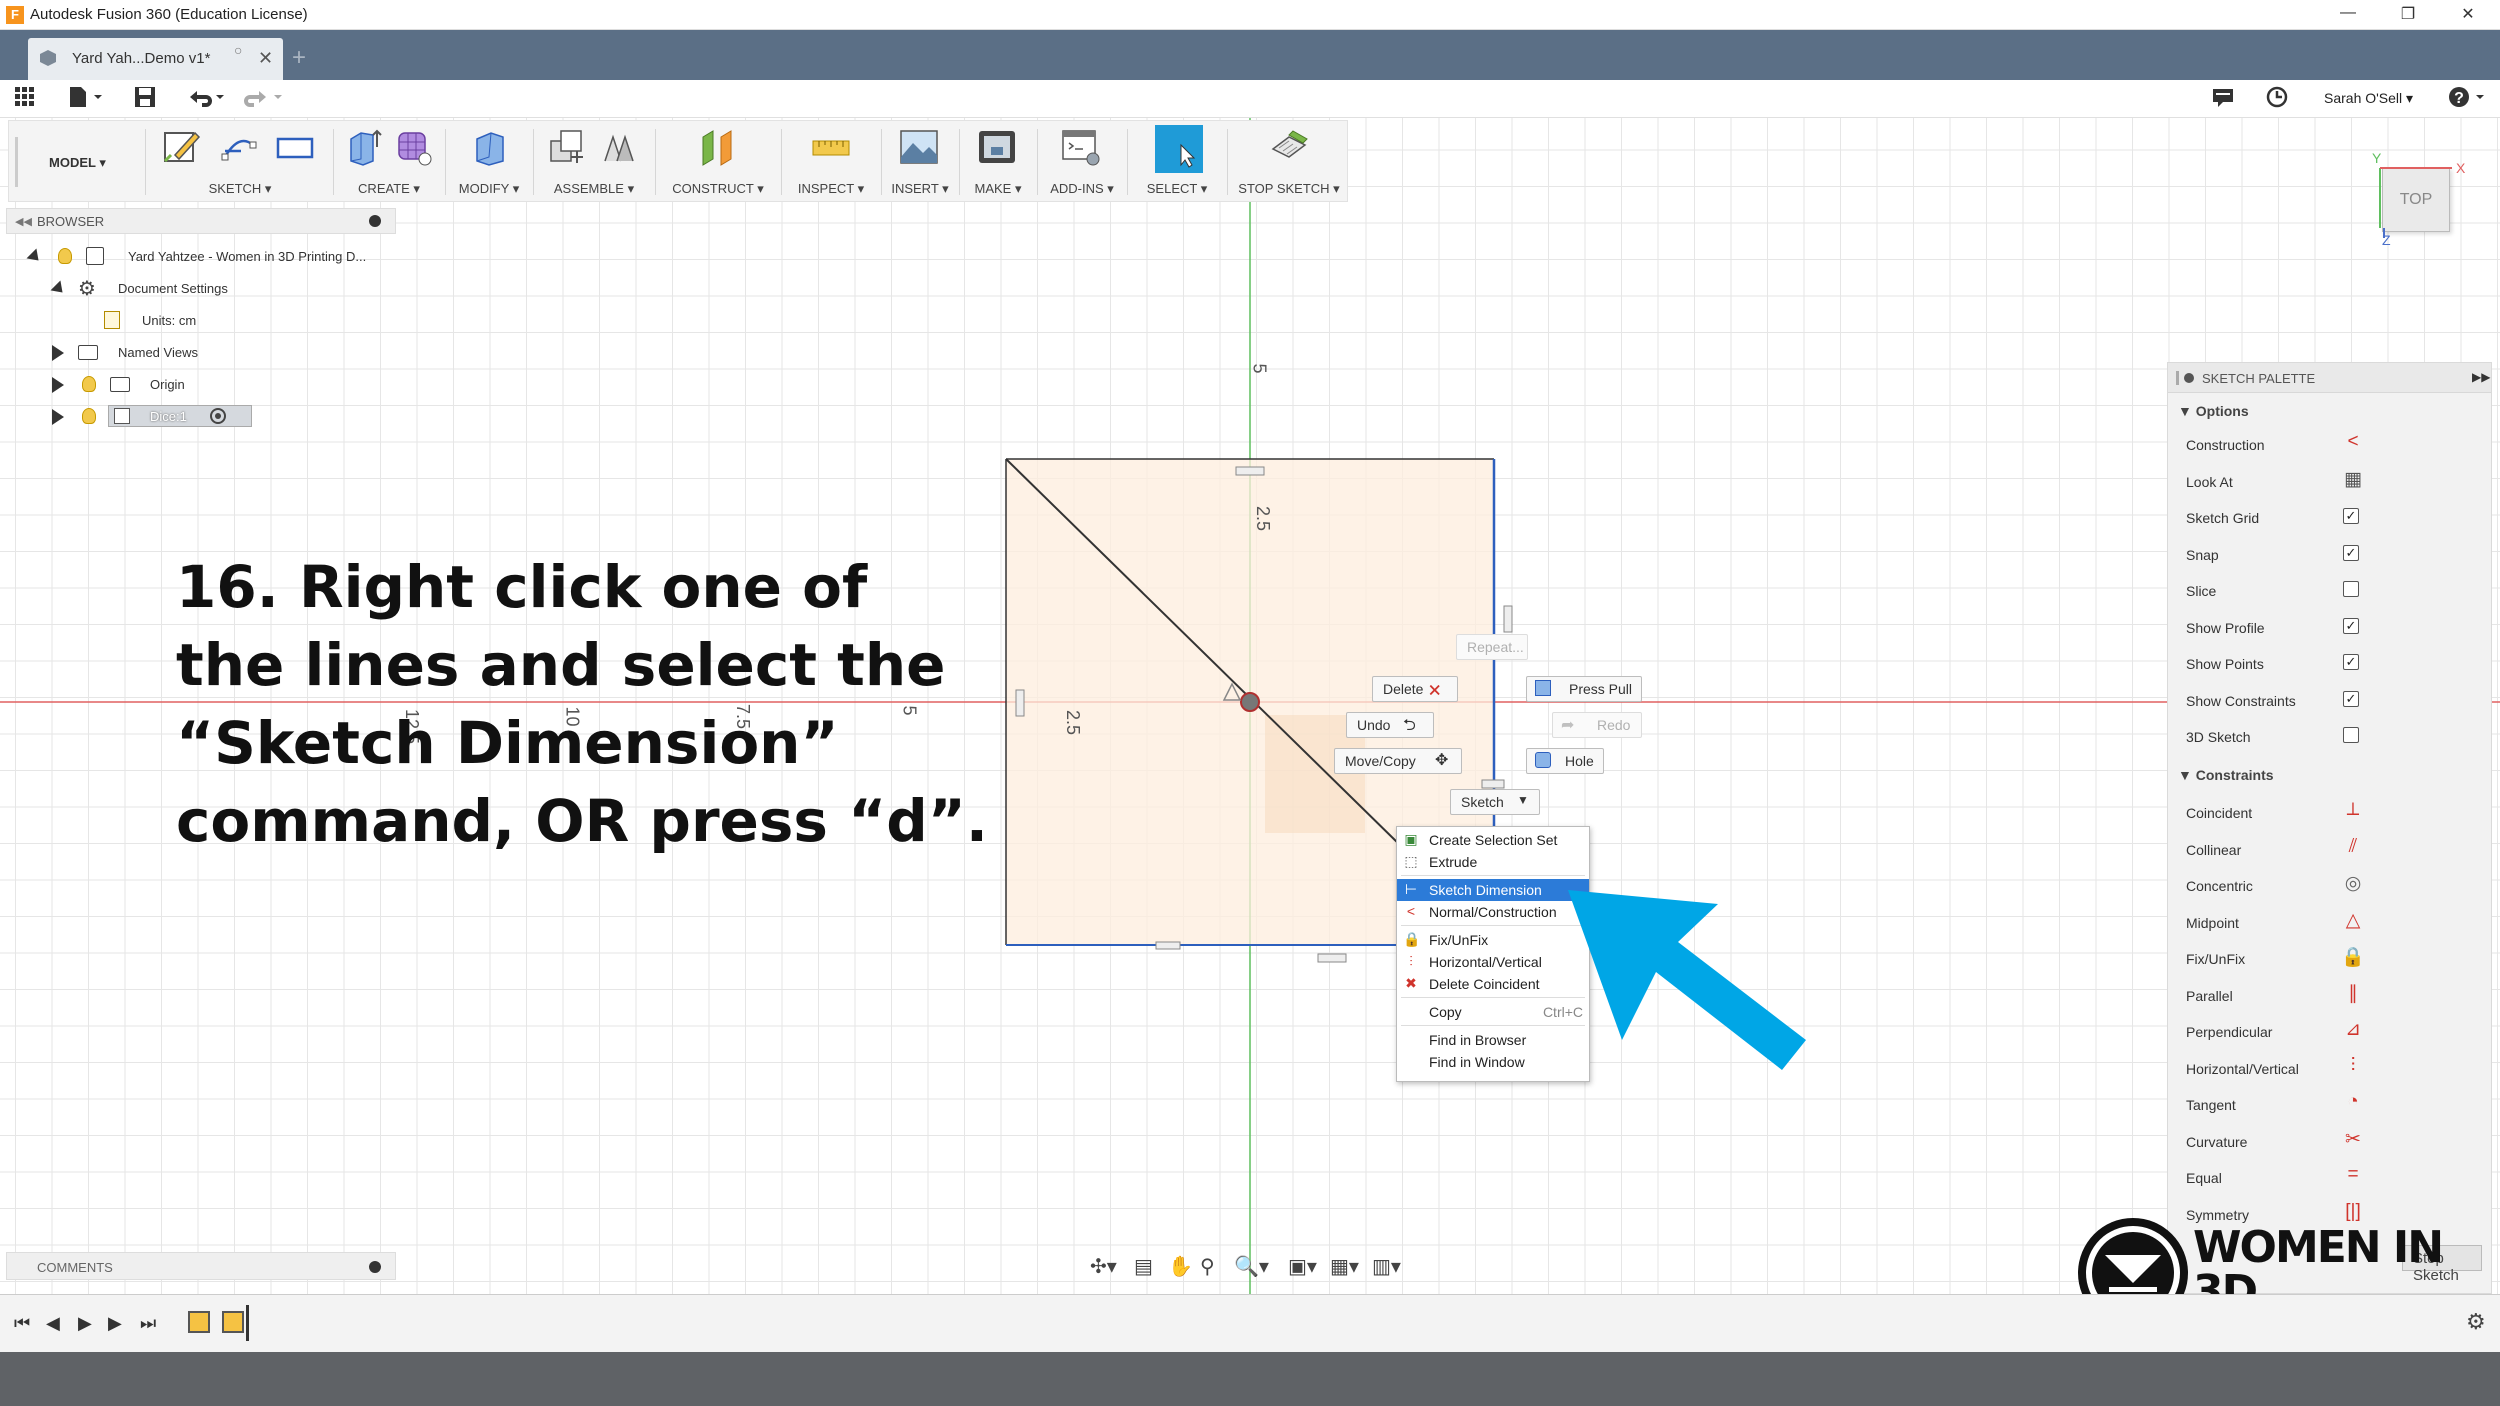  I want to click on add-ins-group: ADD-INS ▾, so click(1082, 162).